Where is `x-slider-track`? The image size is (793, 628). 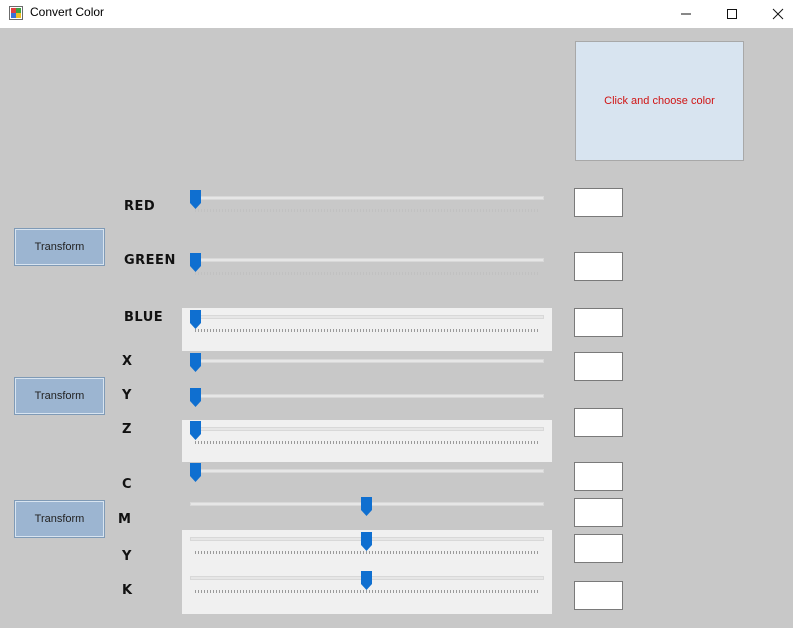 x-slider-track is located at coordinates (367, 361).